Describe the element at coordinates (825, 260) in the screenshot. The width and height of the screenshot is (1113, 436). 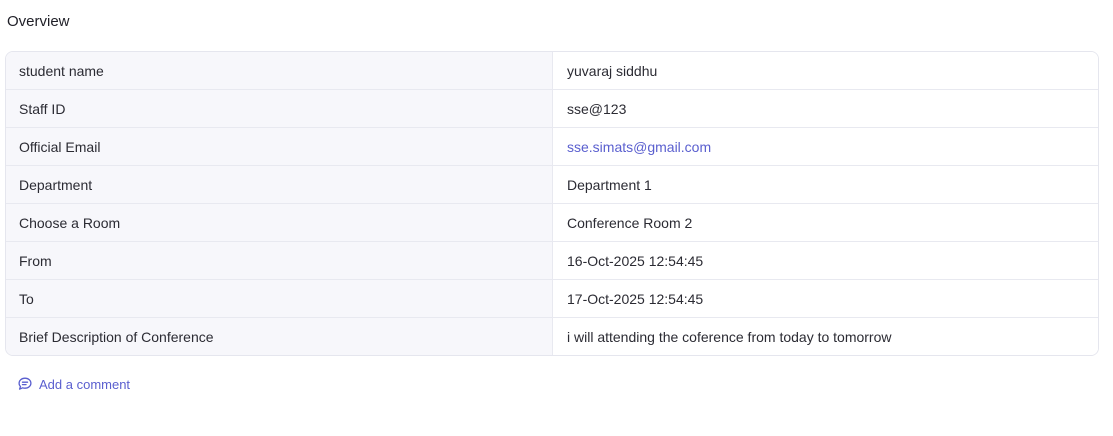
I see `field-value-from: 16-Oct-2025 12:54:45` at that location.